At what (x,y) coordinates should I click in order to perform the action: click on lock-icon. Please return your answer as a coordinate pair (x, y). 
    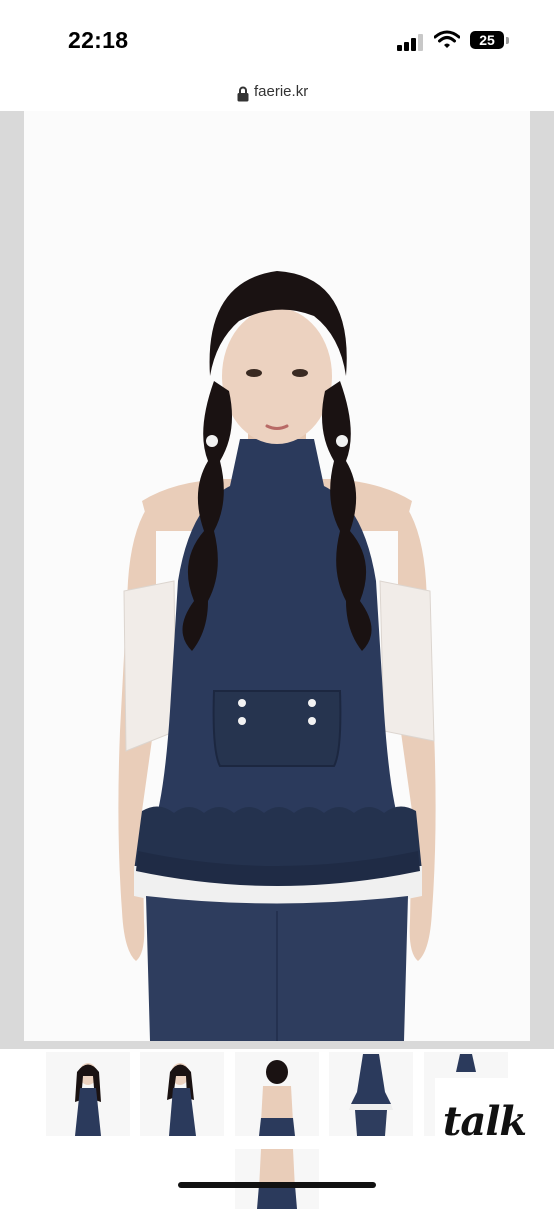
    Looking at the image, I should click on (243, 94).